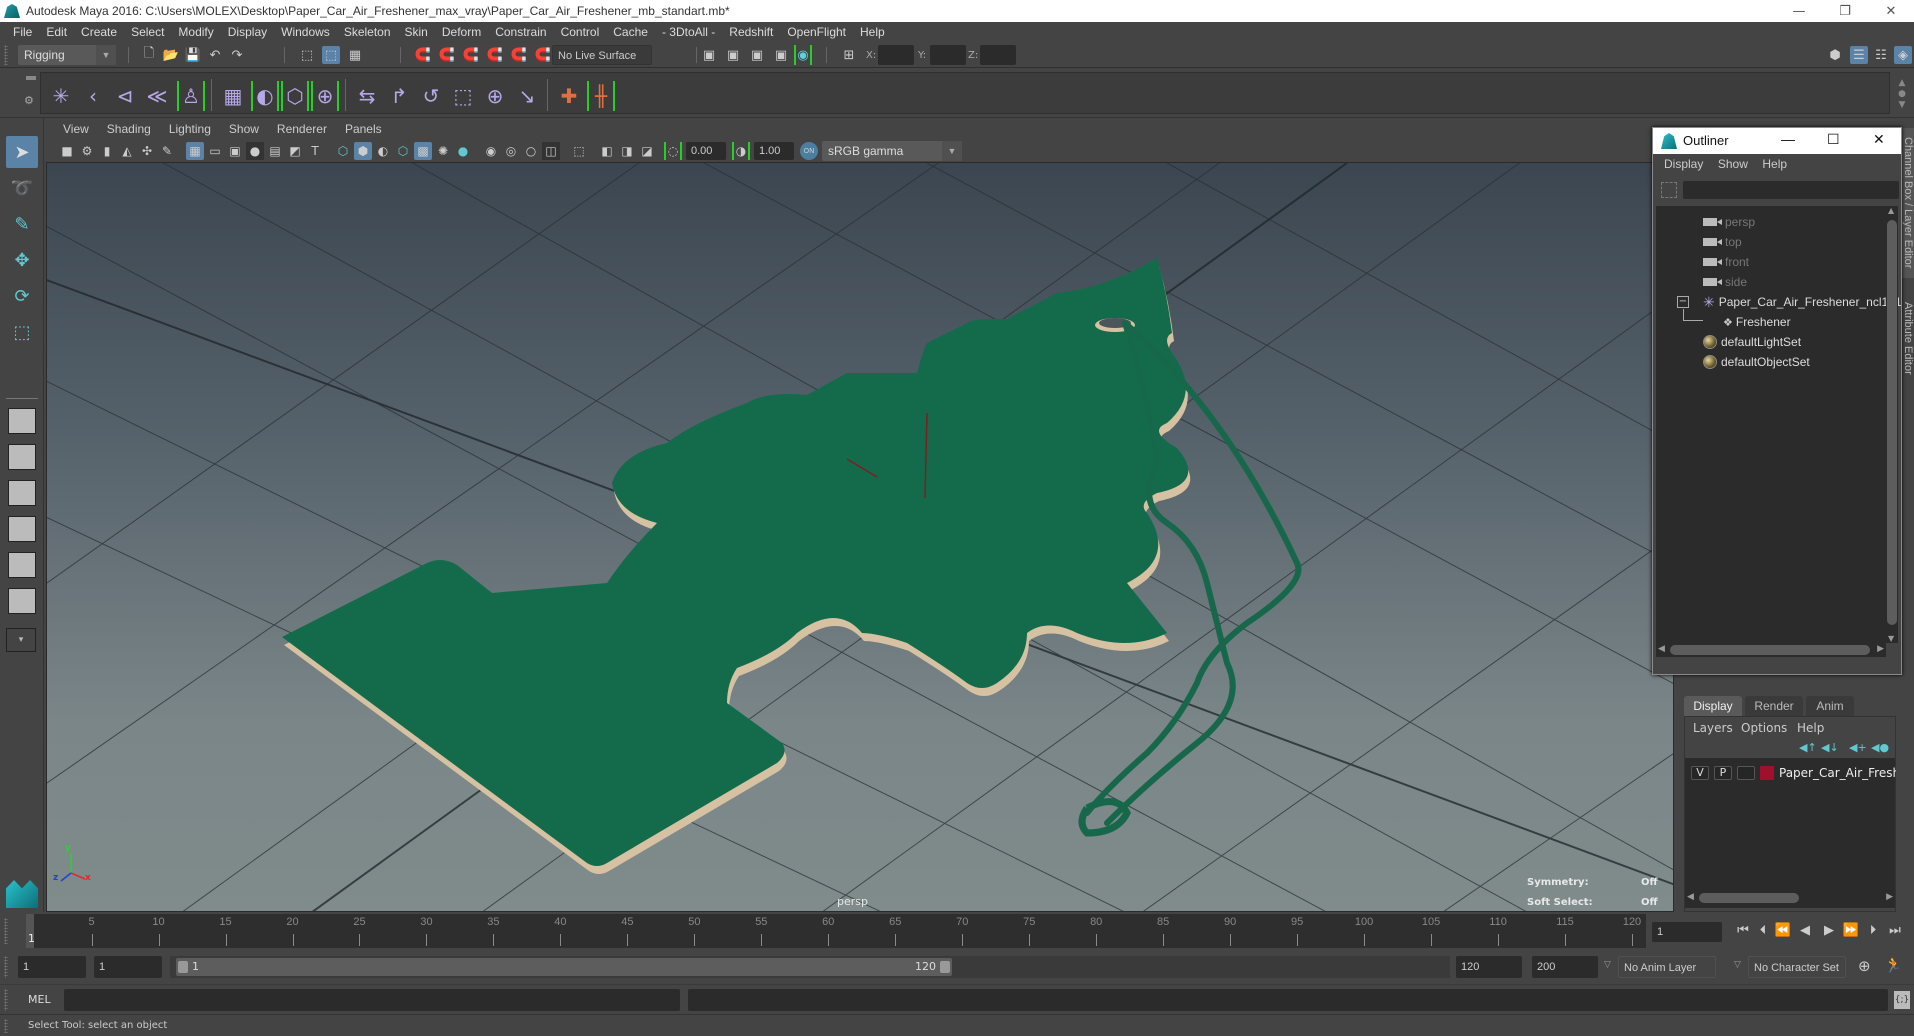 This screenshot has height=1036, width=1914. What do you see at coordinates (1799, 11) in the screenshot?
I see `minimize-button: —` at bounding box center [1799, 11].